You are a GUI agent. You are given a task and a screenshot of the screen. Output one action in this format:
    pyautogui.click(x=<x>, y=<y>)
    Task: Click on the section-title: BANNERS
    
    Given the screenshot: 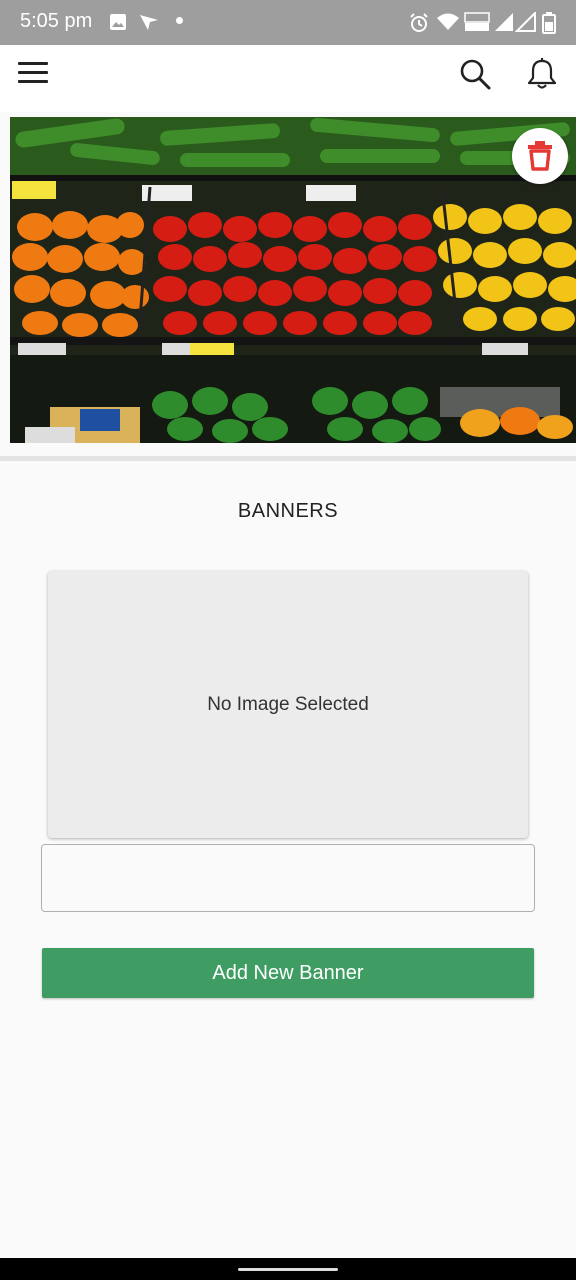 What is the action you would take?
    pyautogui.click(x=288, y=511)
    